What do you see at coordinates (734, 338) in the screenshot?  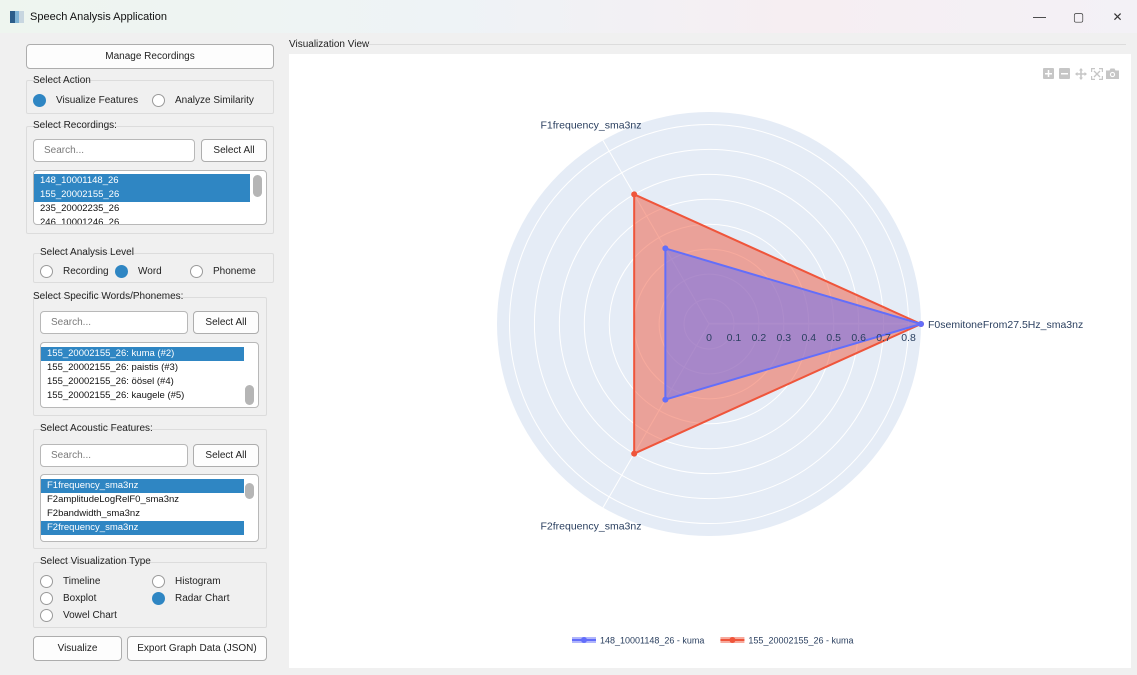 I see `radial-tick-label: 0.1` at bounding box center [734, 338].